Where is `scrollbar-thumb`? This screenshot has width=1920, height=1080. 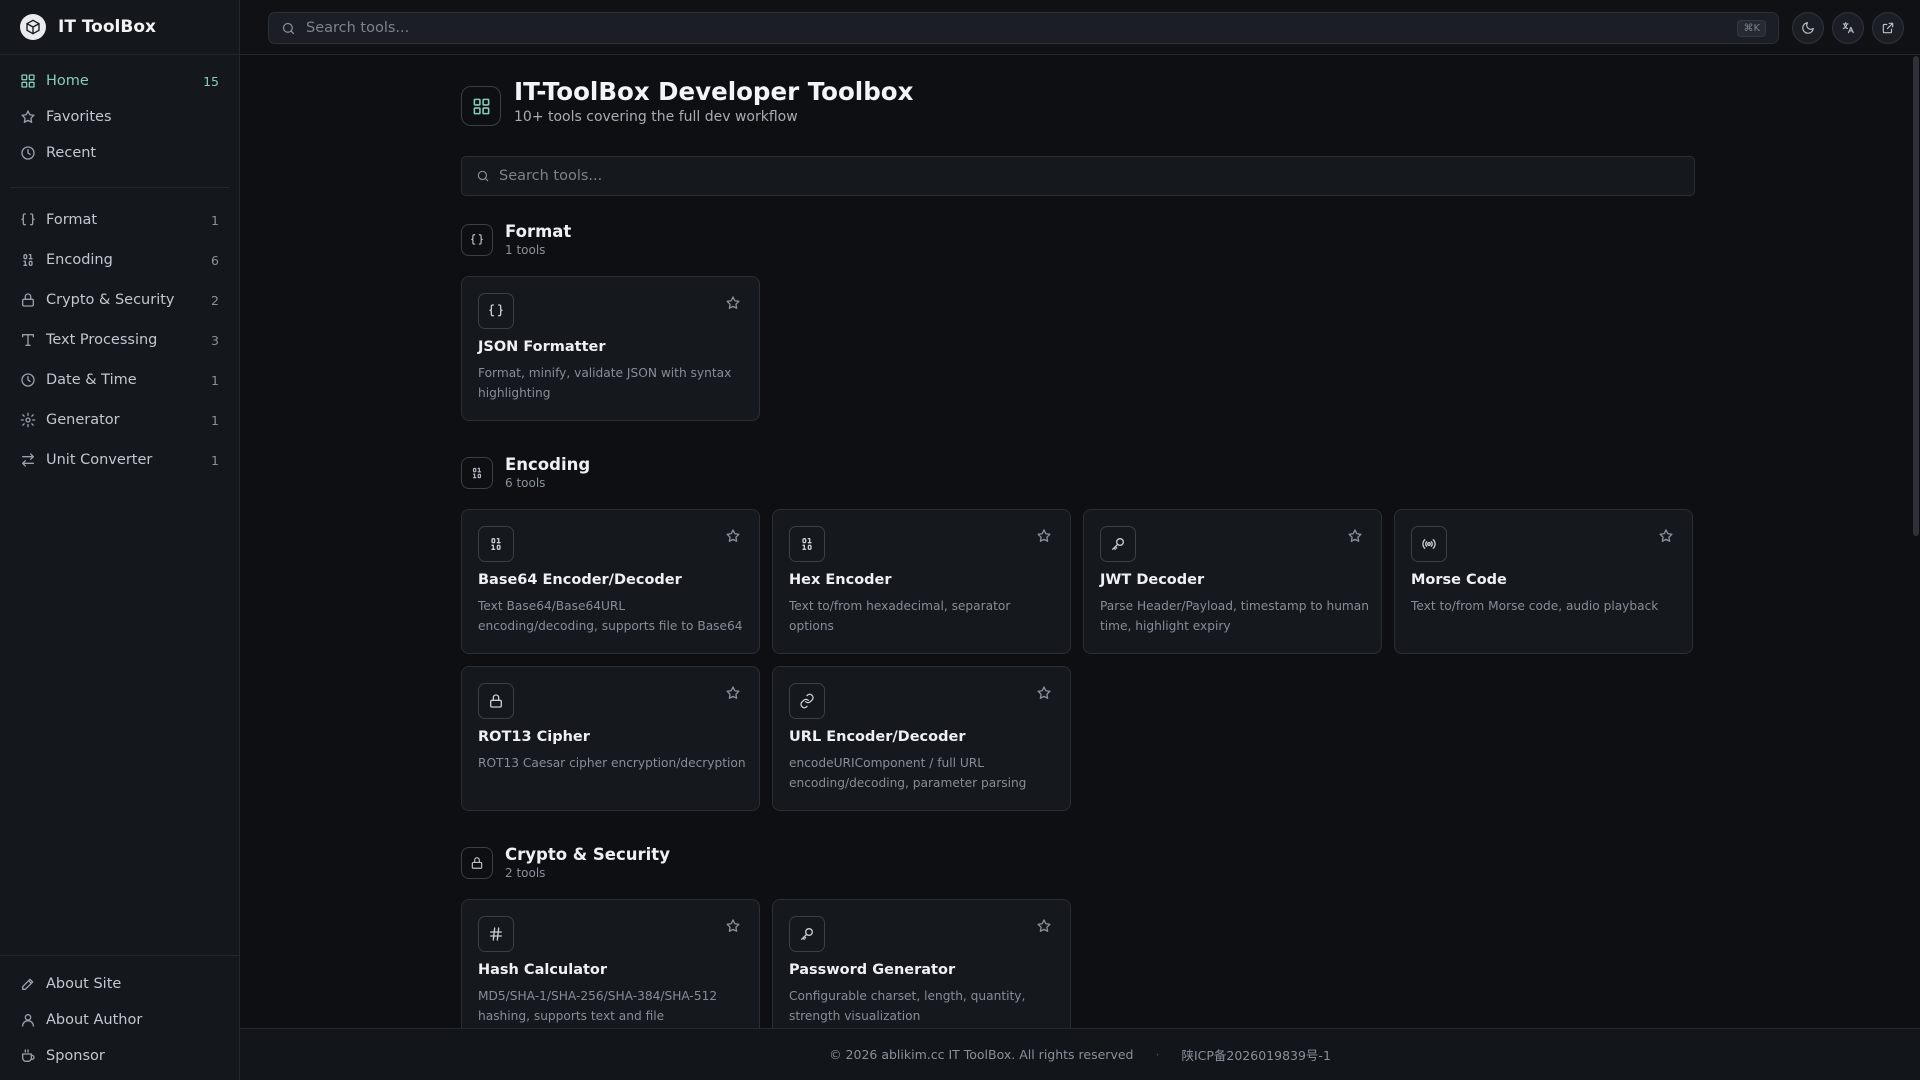
scrollbar-thumb is located at coordinates (1916, 296).